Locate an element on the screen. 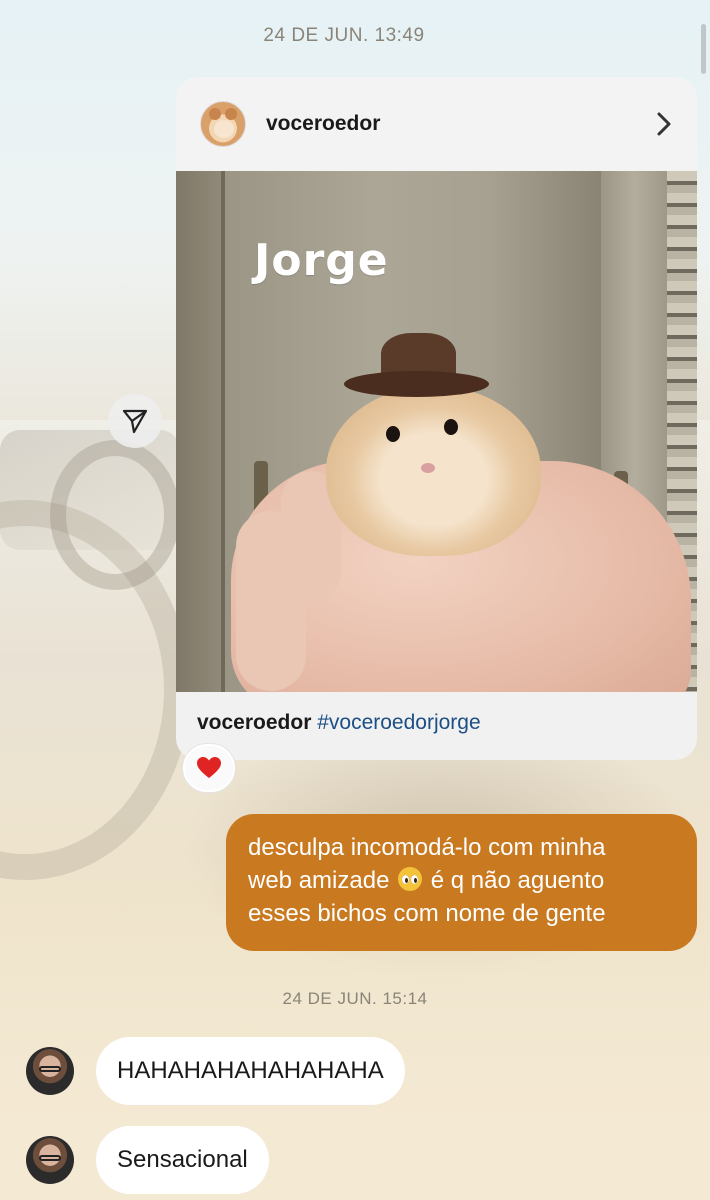 This screenshot has width=710, height=1200. message-timestamp: 24 DE JUN. 15:14 is located at coordinates (355, 998).